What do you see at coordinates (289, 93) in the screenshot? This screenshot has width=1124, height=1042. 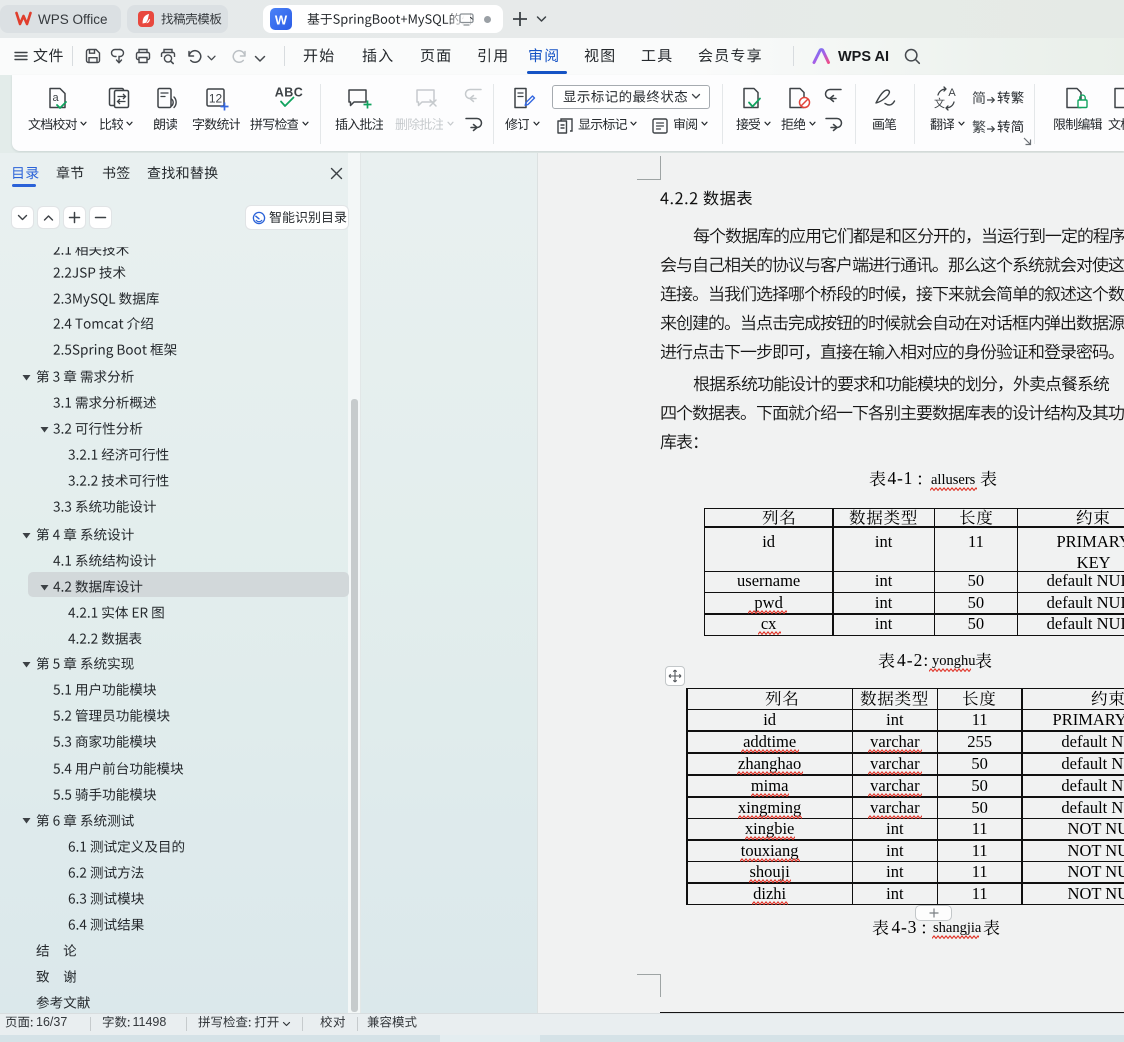 I see `svg-text: ABC` at bounding box center [289, 93].